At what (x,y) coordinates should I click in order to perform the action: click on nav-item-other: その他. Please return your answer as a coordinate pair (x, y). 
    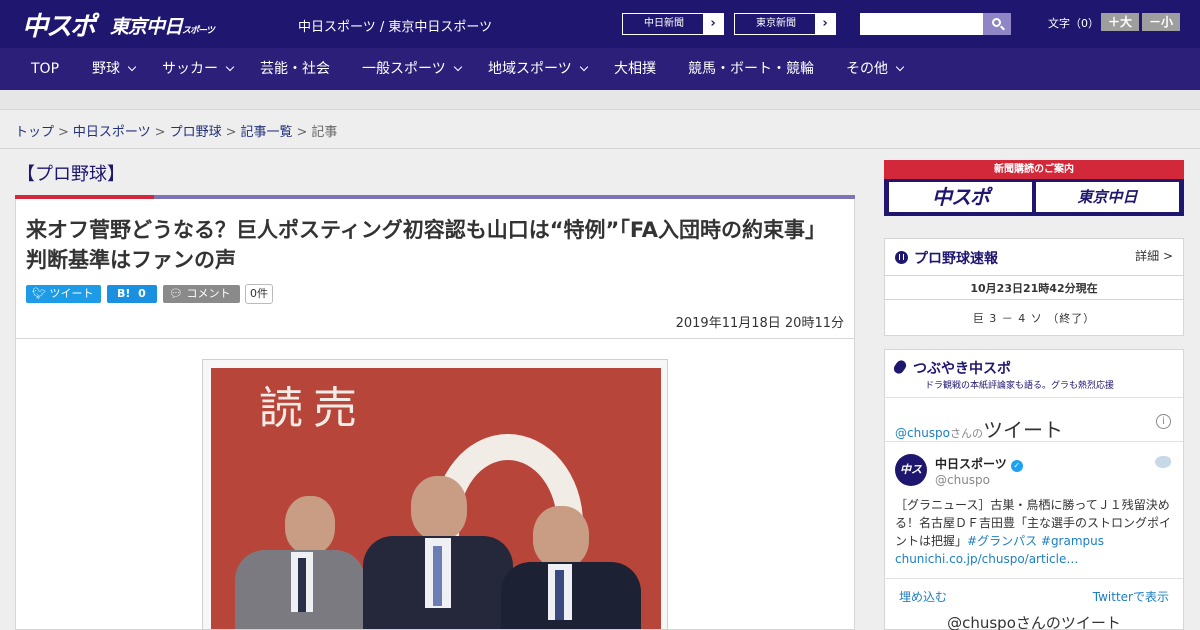
    Looking at the image, I should click on (875, 69).